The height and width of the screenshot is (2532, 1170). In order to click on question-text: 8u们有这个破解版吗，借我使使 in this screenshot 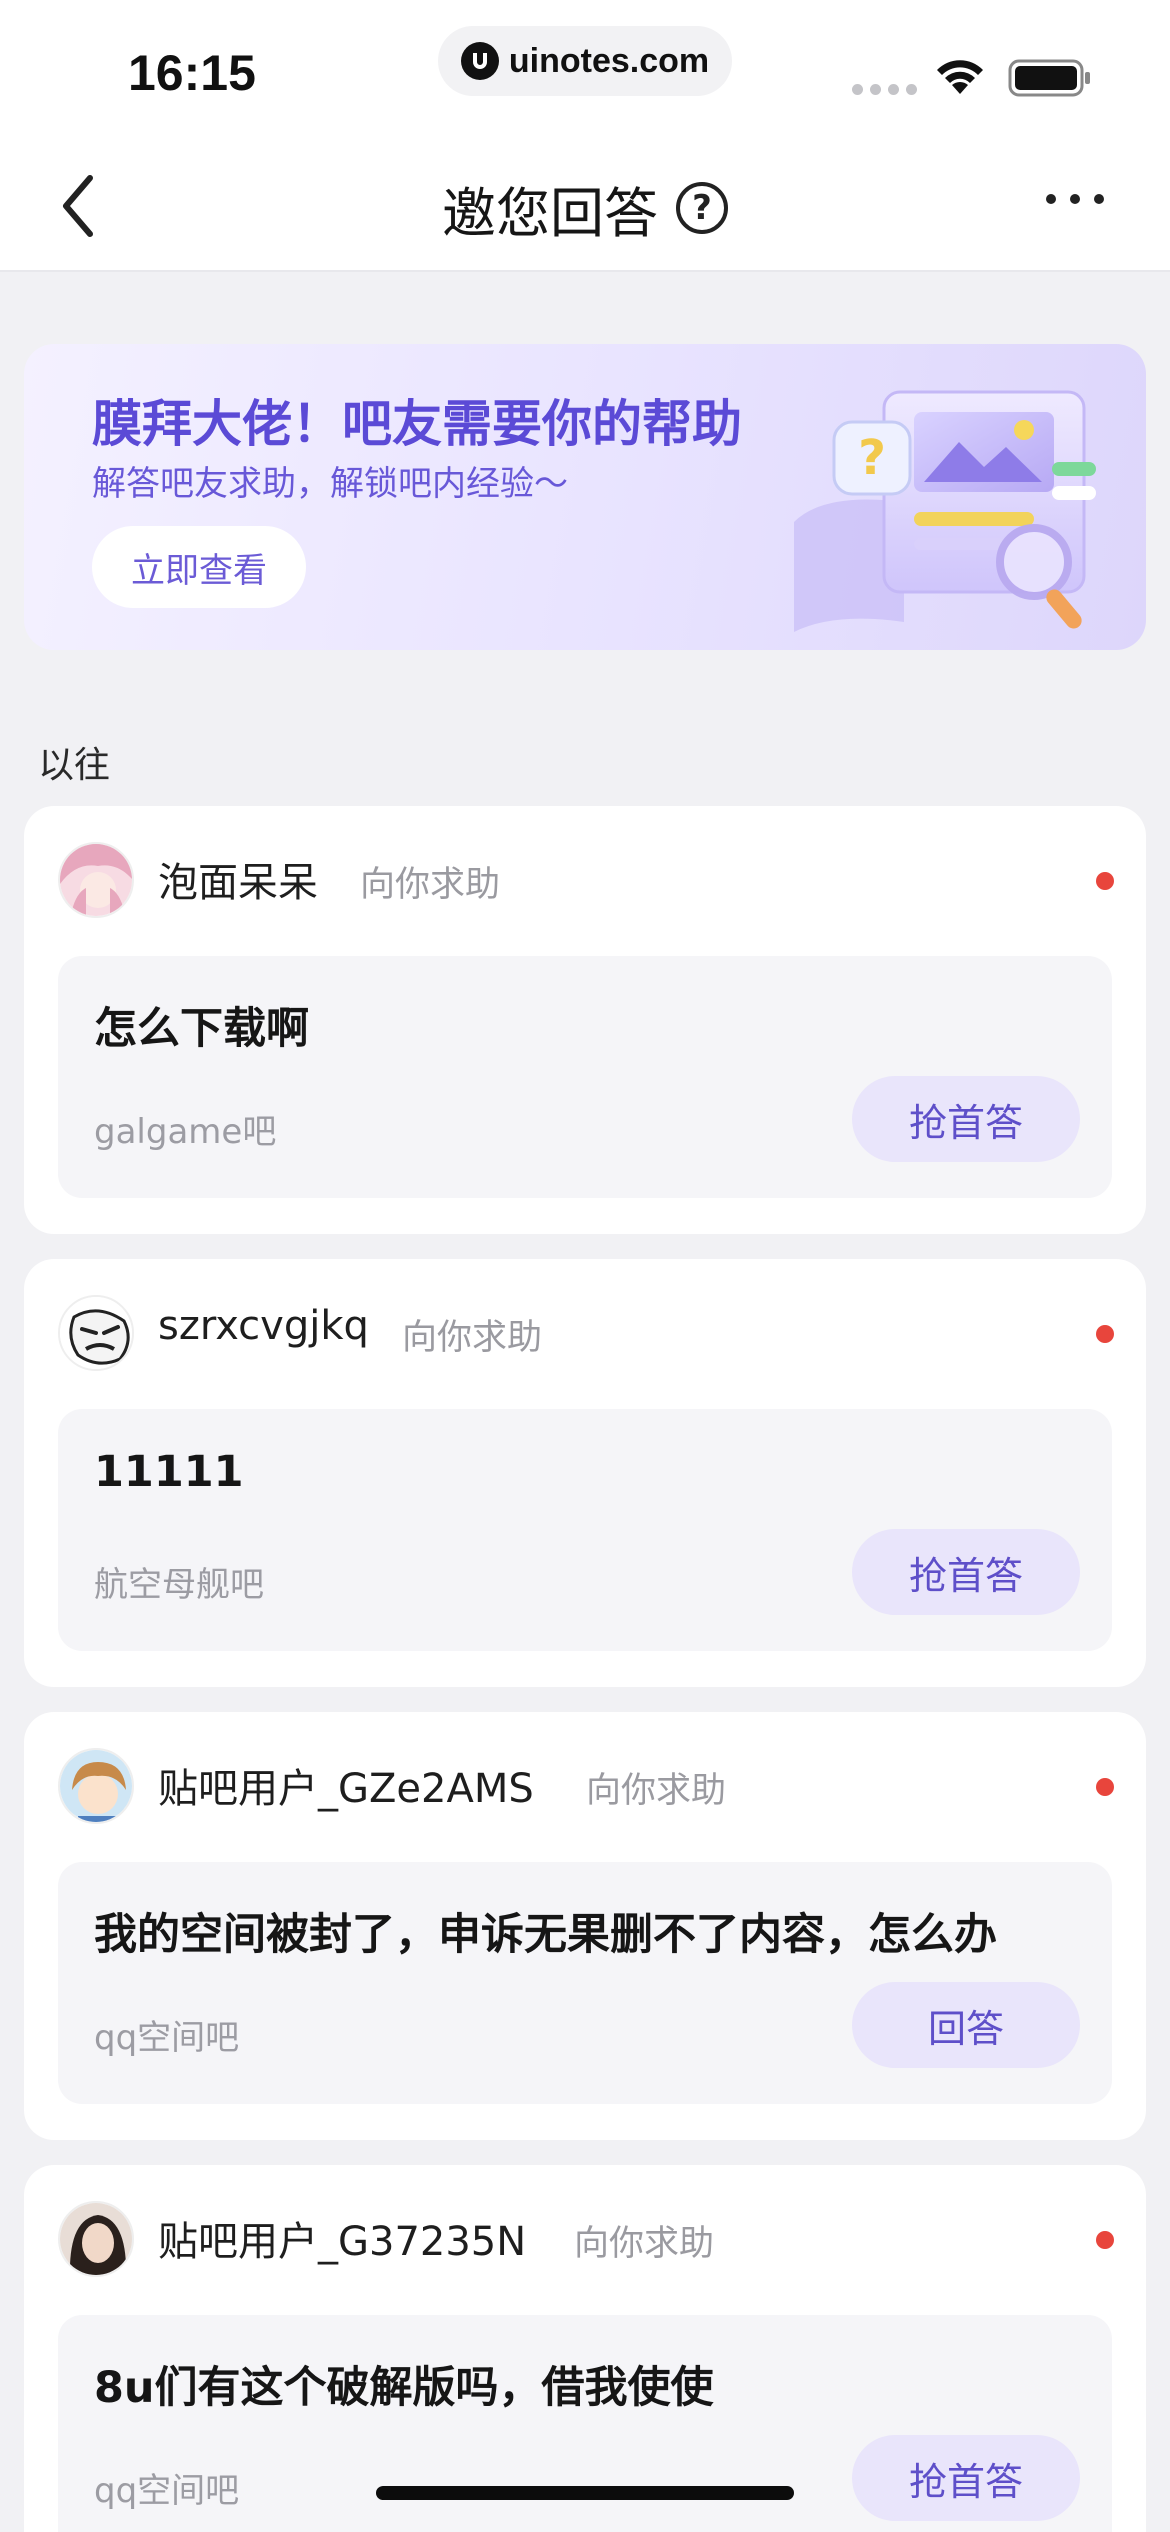, I will do `click(404, 2388)`.